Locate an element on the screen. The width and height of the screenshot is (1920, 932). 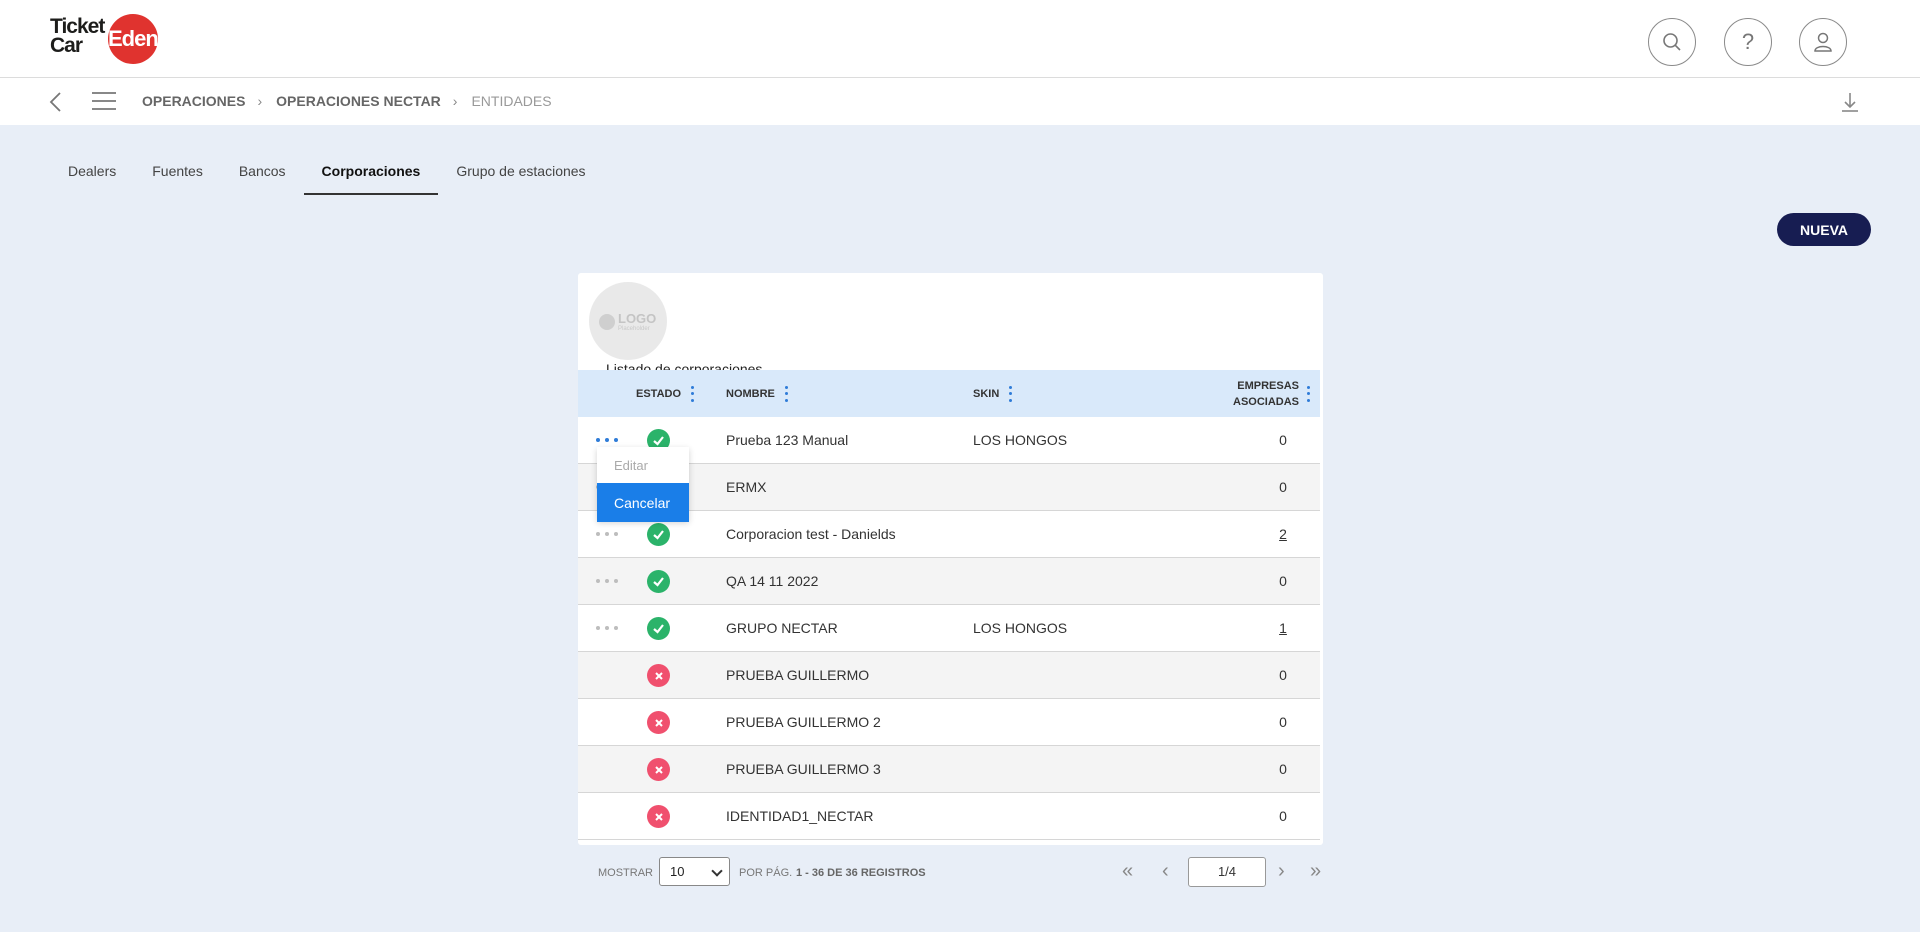
search-button is located at coordinates (1672, 42).